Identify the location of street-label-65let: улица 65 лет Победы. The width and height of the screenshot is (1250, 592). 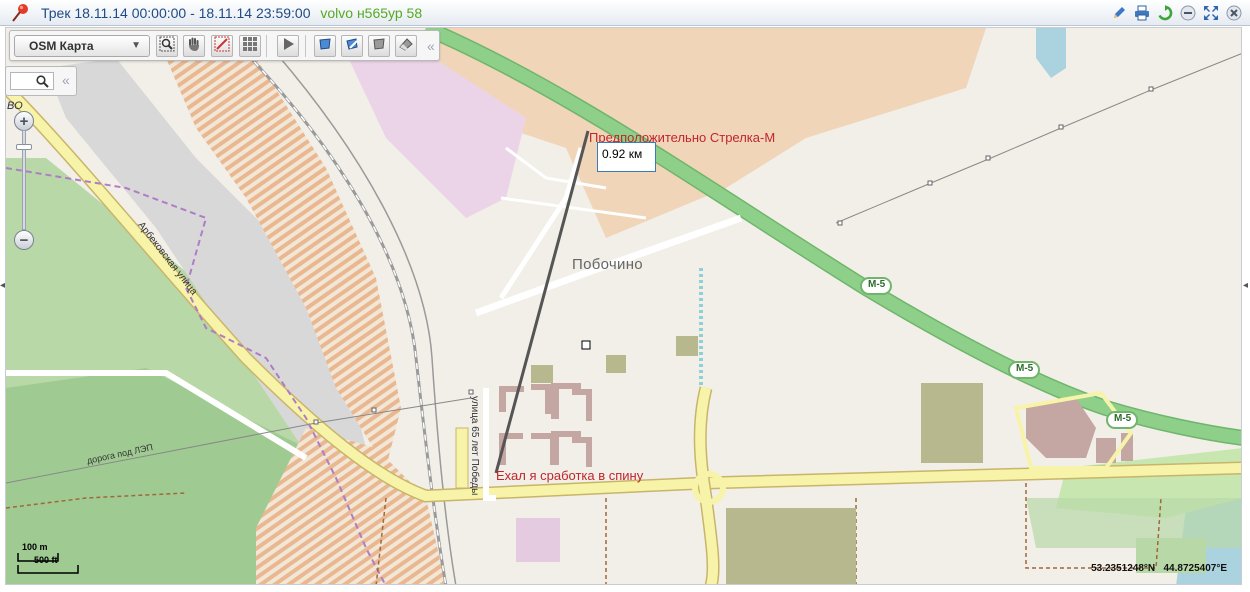
(474, 446).